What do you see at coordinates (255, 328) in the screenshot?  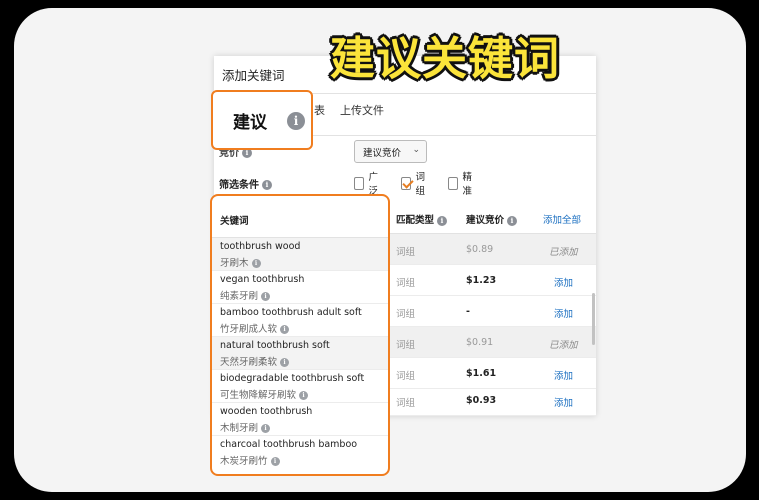 I see `keyword-translation: 竹牙刷成人软 i` at bounding box center [255, 328].